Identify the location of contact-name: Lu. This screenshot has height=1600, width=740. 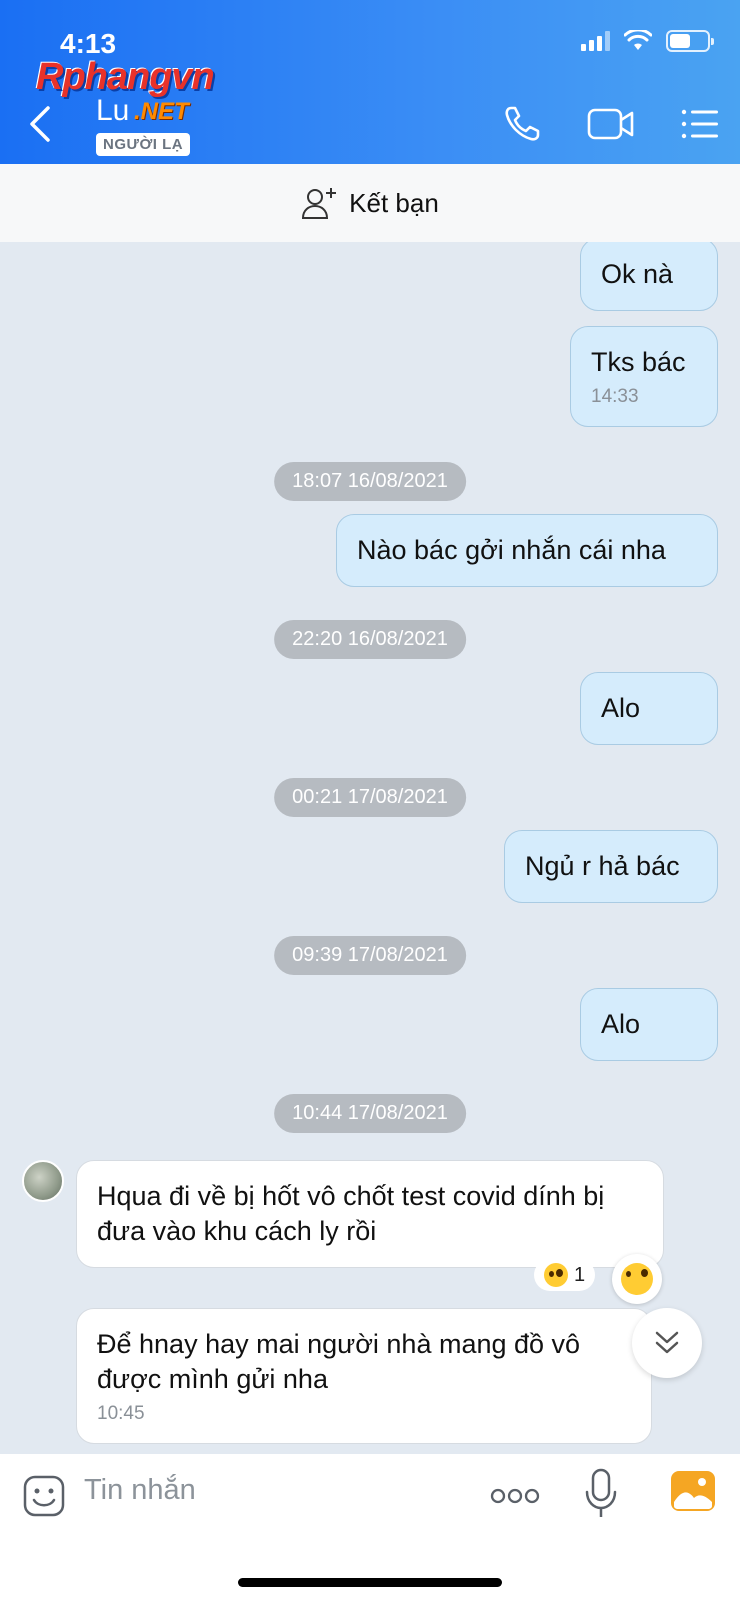
(112, 111).